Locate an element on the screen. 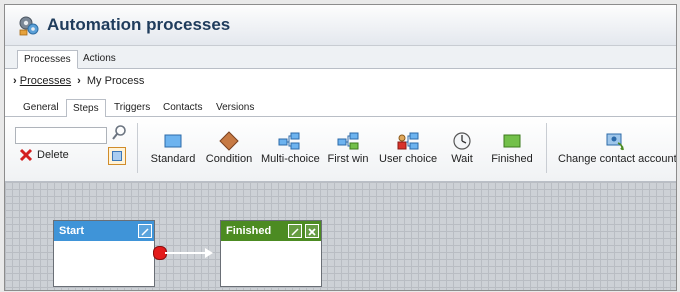 The image size is (680, 292). first-win-step-button: First win is located at coordinates (348, 152).